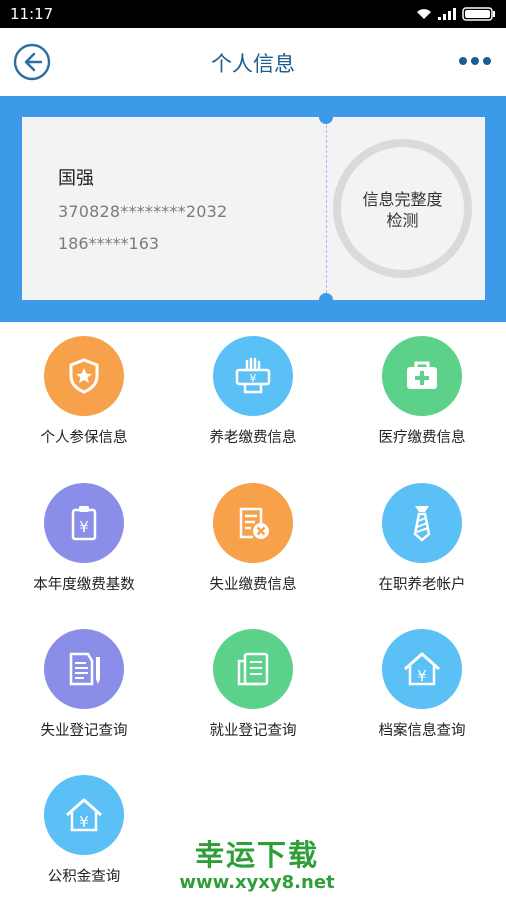 Image resolution: width=506 pixels, height=900 pixels. Describe the element at coordinates (447, 14) in the screenshot. I see `signal-icon` at that location.